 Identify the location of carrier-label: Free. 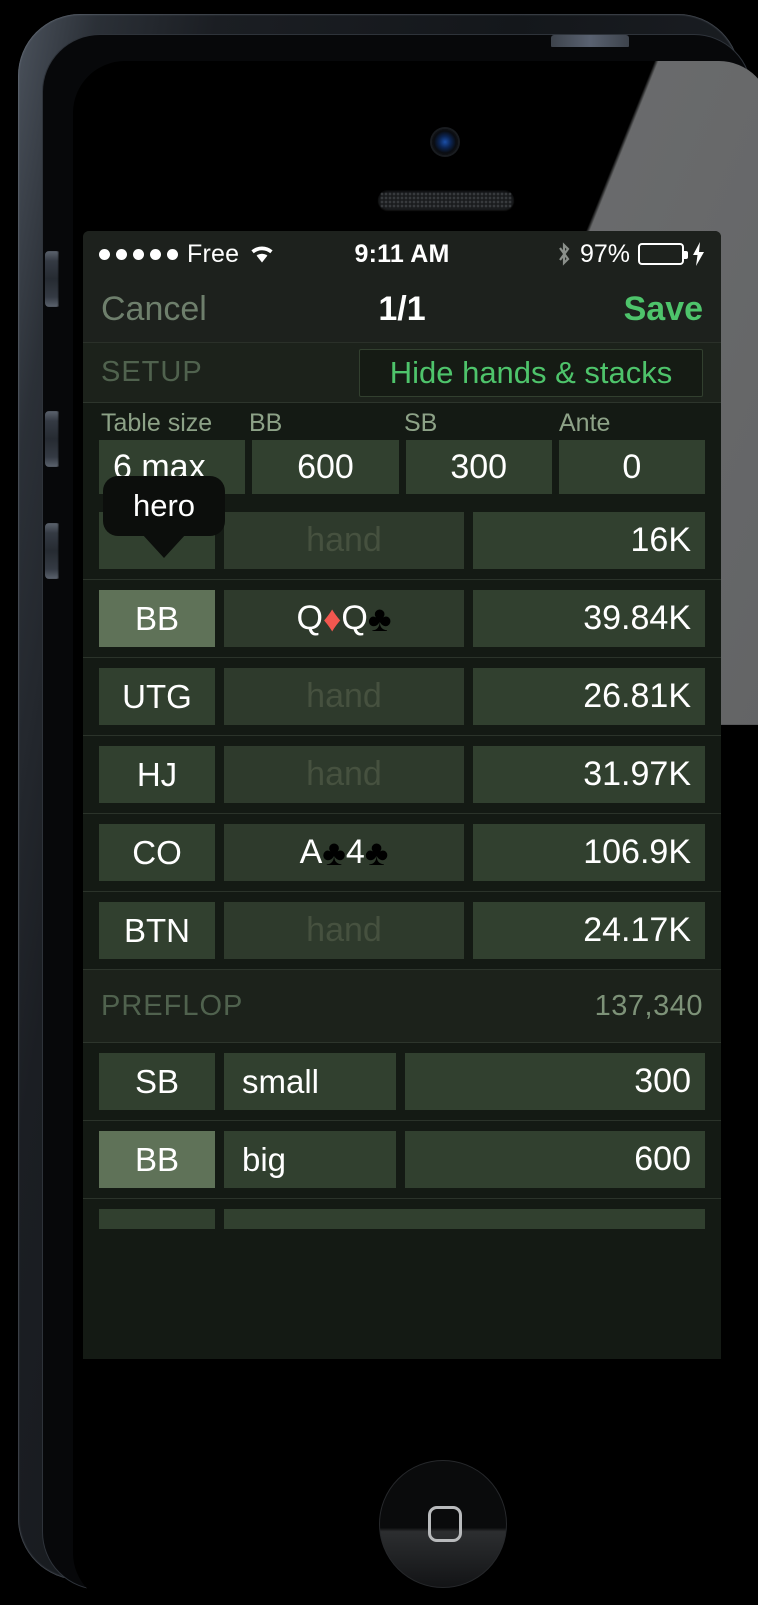
(213, 253).